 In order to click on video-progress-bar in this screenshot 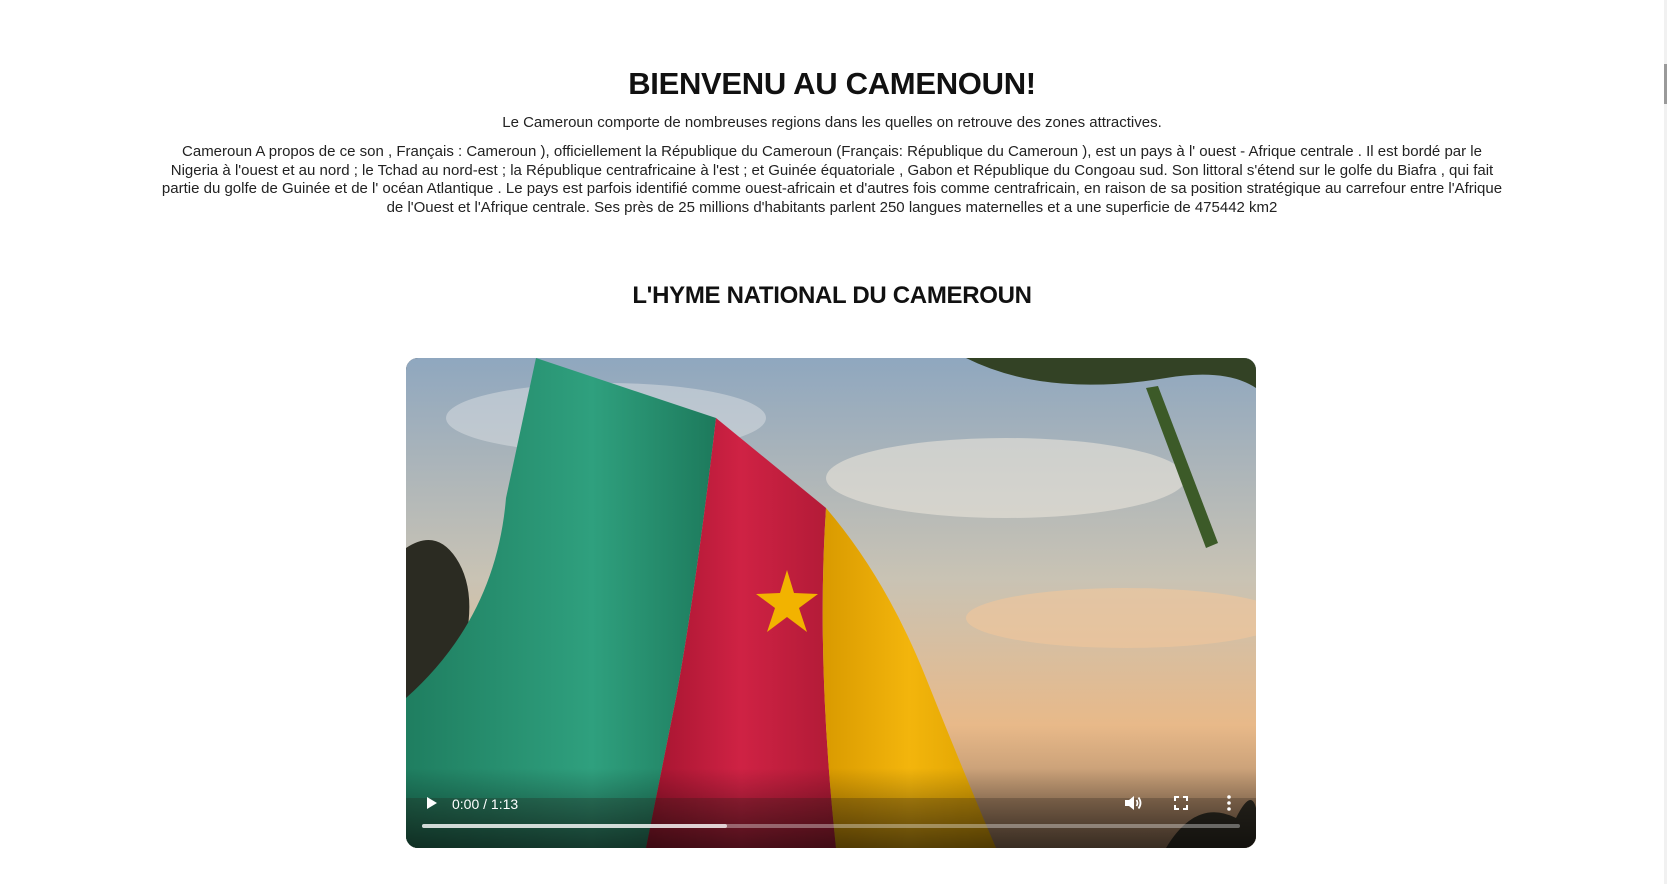, I will do `click(831, 826)`.